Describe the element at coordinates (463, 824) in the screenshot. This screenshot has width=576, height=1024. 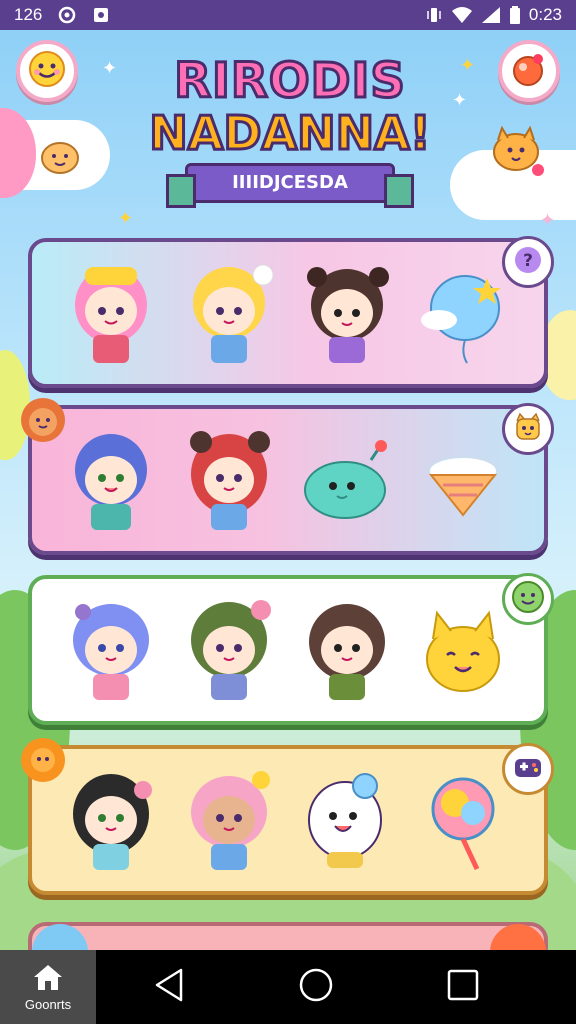
I see `cotton-candy-item` at that location.